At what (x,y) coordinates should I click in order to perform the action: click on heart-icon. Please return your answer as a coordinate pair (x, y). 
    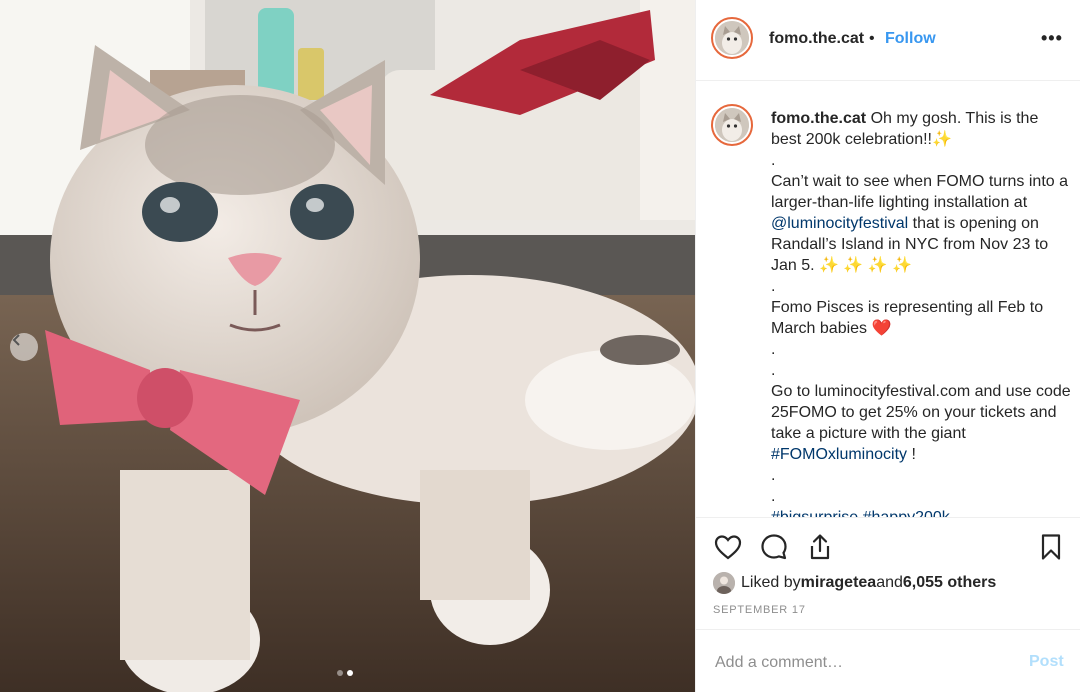
    Looking at the image, I should click on (728, 547).